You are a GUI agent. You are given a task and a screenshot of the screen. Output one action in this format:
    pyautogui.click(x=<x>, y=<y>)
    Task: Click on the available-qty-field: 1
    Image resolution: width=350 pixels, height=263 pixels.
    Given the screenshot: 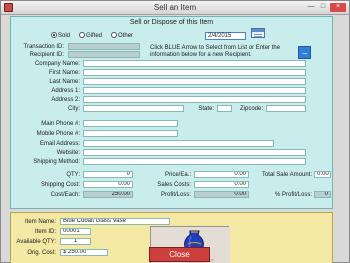 What is the action you would take?
    pyautogui.click(x=75, y=241)
    